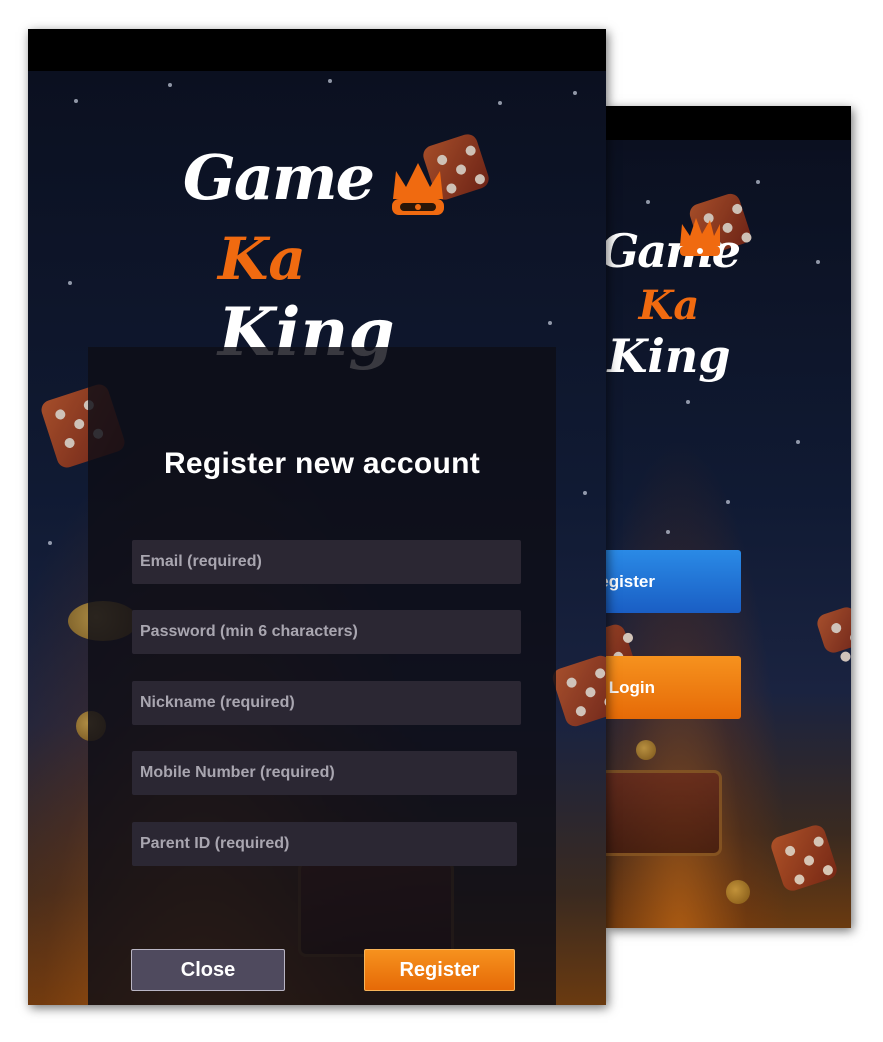 This screenshot has width=883, height=1042. I want to click on close-button: Close, so click(208, 970).